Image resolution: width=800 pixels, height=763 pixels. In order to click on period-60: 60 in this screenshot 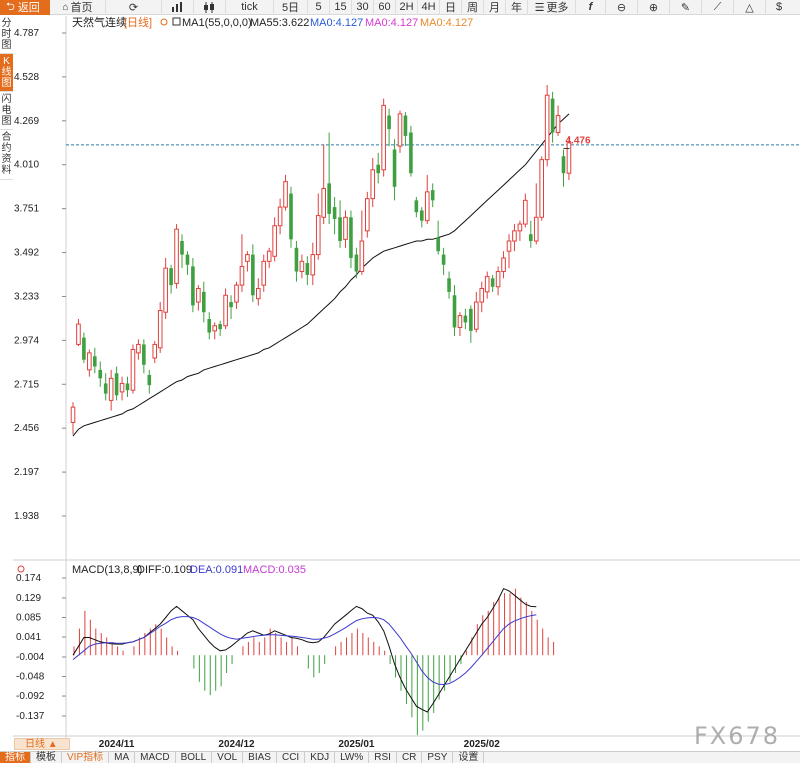, I will do `click(385, 7)`.